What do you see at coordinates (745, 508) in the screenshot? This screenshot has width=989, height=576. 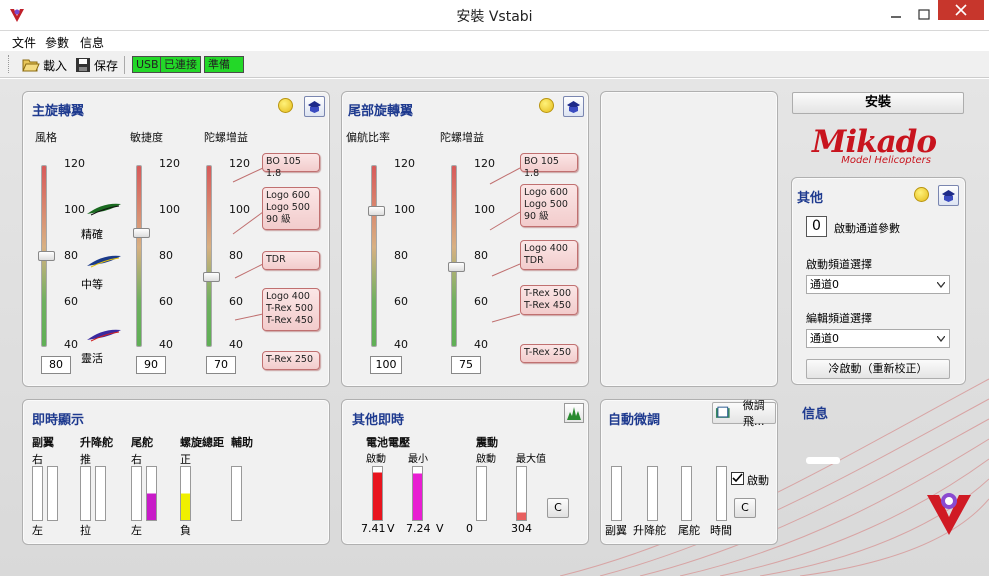 I see `reset-trim-button: C` at bounding box center [745, 508].